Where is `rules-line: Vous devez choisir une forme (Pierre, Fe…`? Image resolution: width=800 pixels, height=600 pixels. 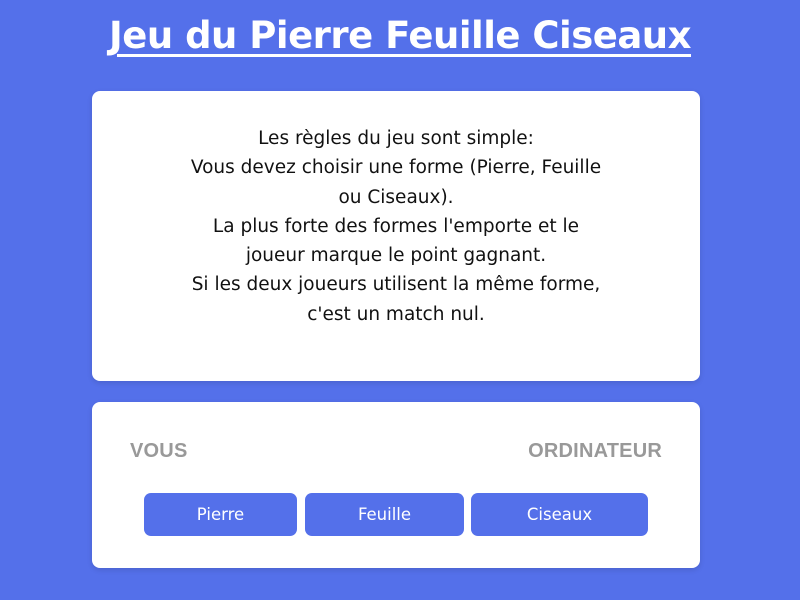
rules-line: Vous devez choisir une forme (Pierre, Fe… is located at coordinates (396, 168).